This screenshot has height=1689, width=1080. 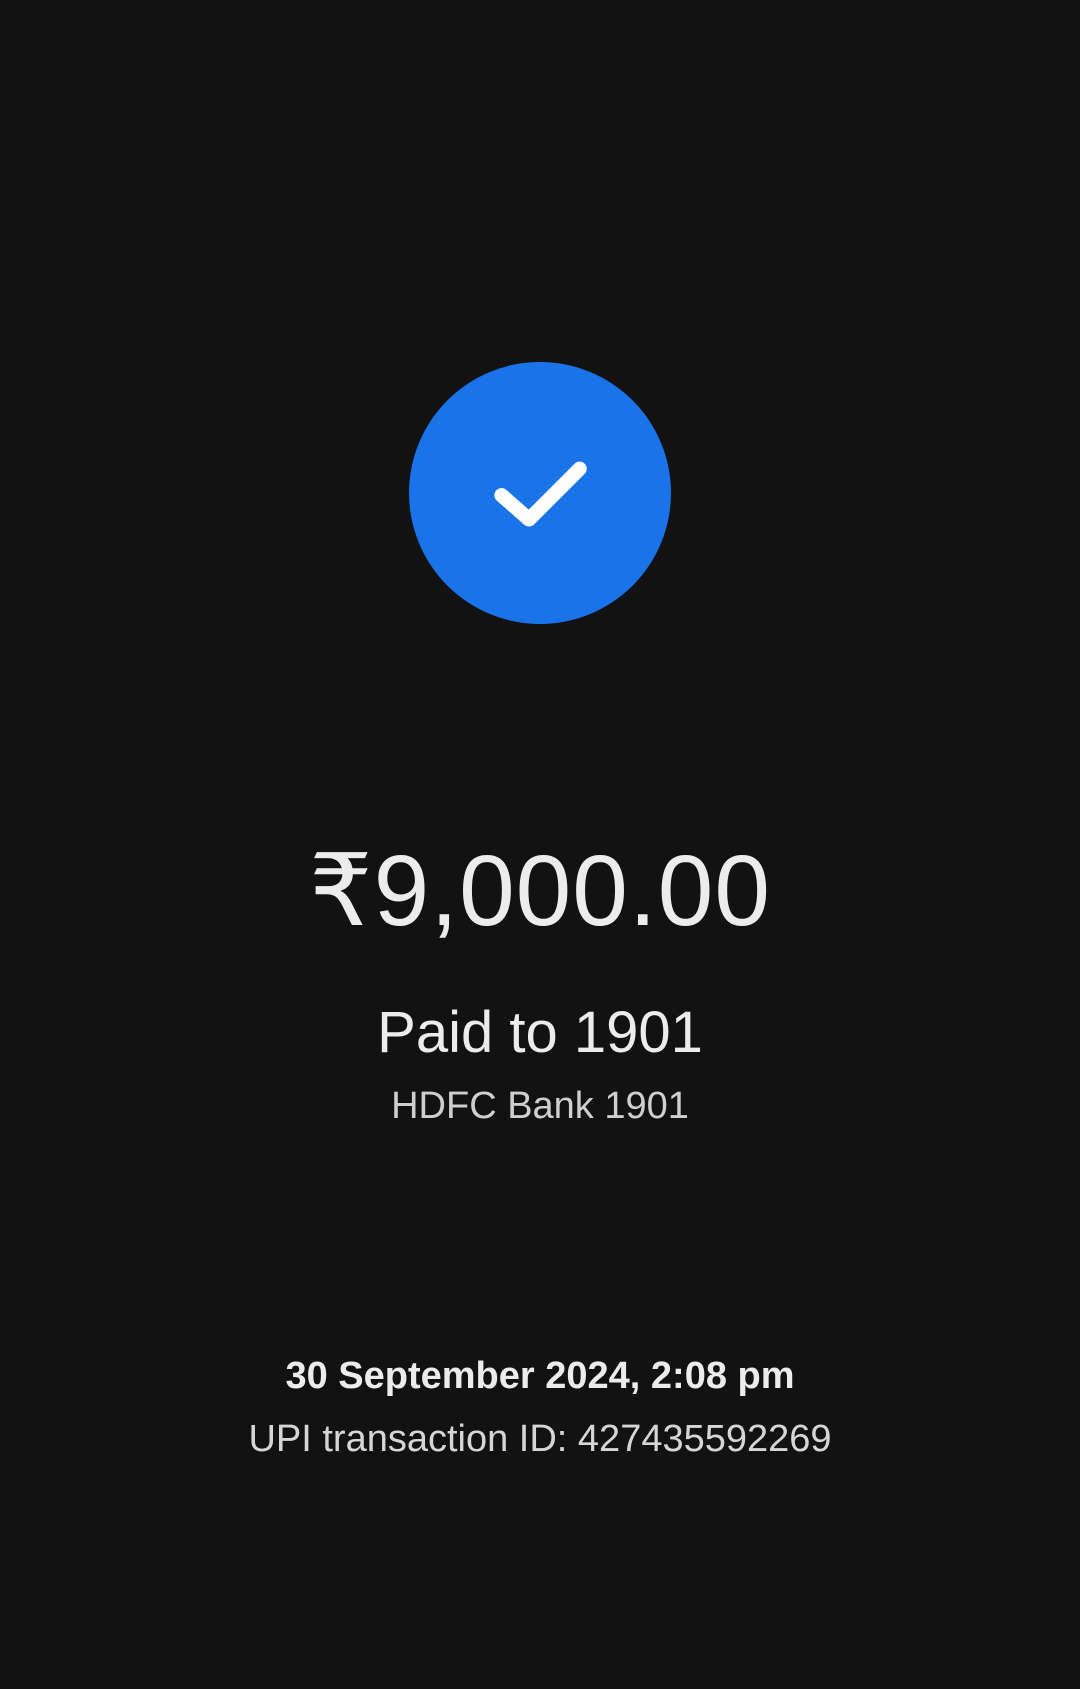 I want to click on payee-name: Paid to 1901, so click(x=540, y=1032).